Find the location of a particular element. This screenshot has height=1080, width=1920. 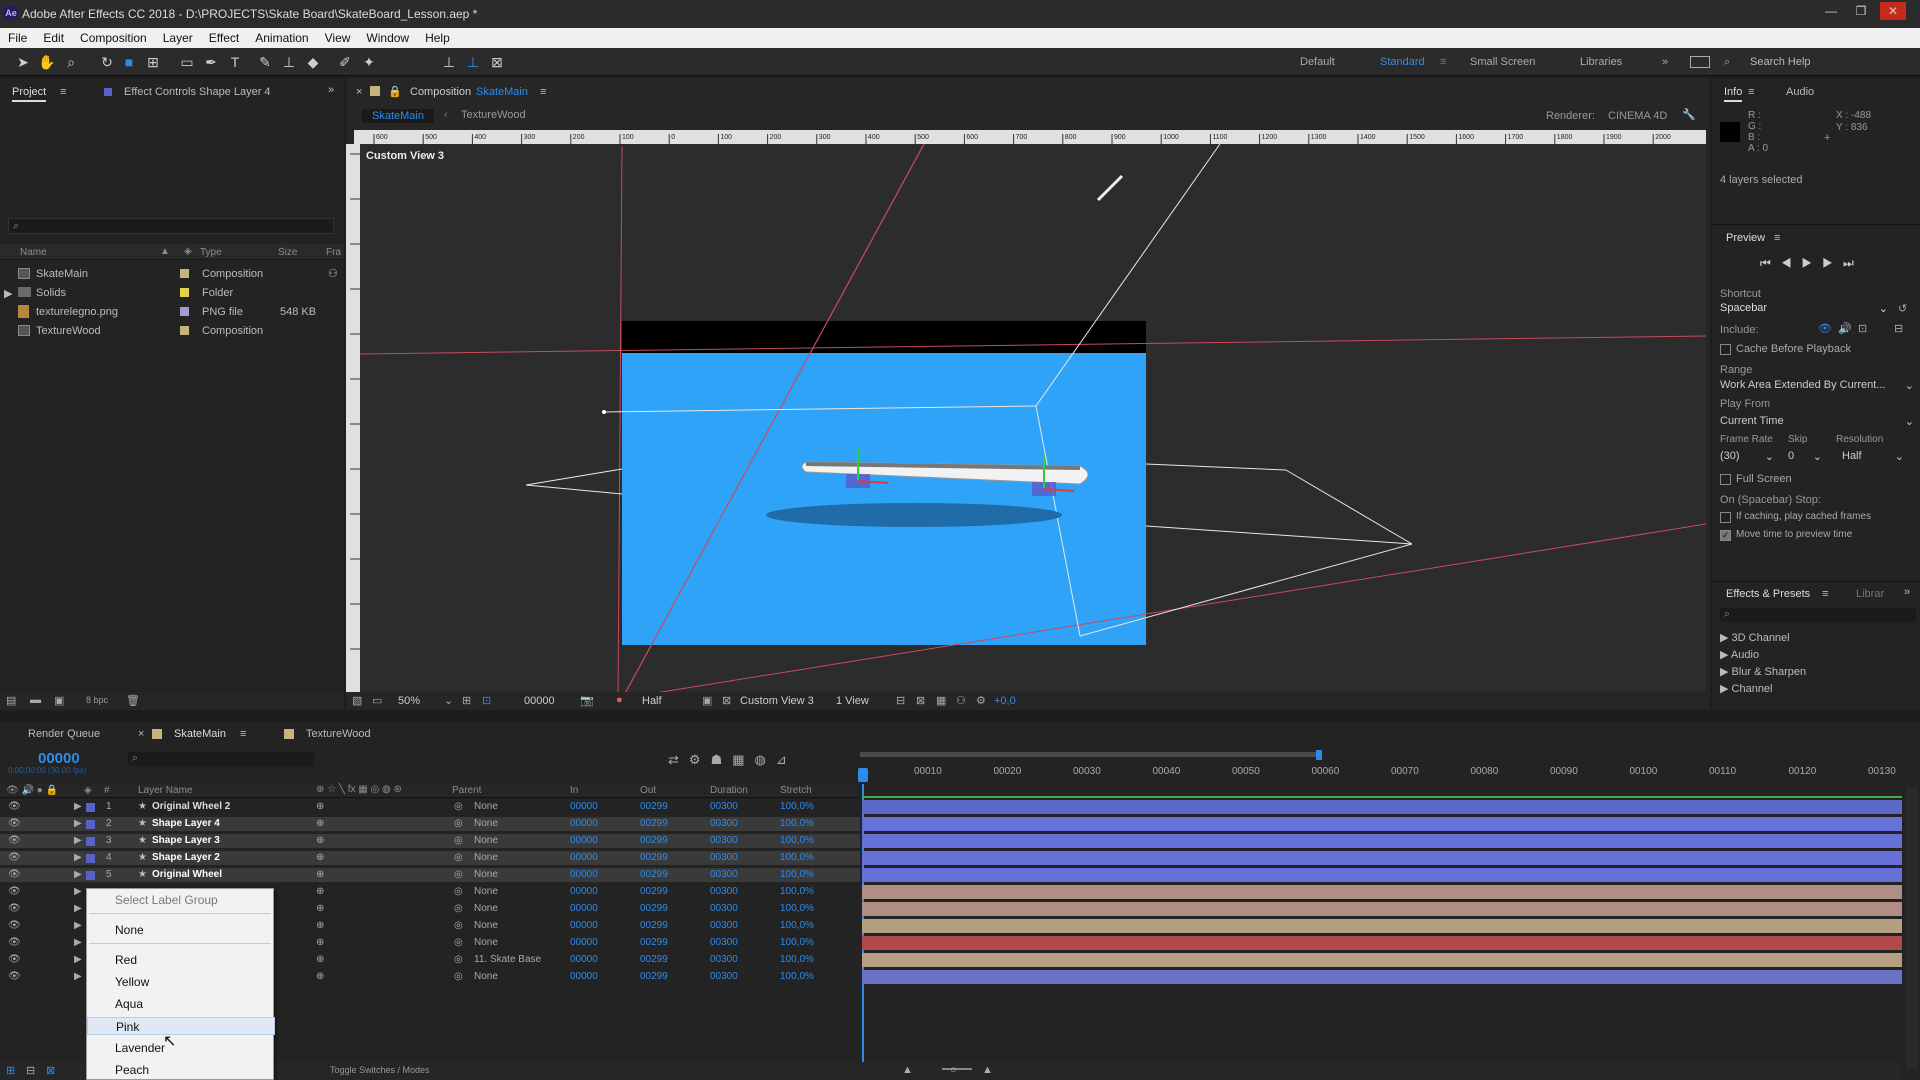

external-video-icon: ⊟ is located at coordinates (1898, 328).